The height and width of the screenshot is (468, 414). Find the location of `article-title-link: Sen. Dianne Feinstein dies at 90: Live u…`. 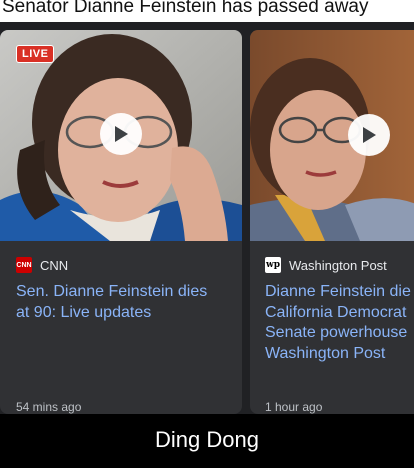

article-title-link: Sen. Dianne Feinstein dies at 90: Live u… is located at coordinates (111, 302).